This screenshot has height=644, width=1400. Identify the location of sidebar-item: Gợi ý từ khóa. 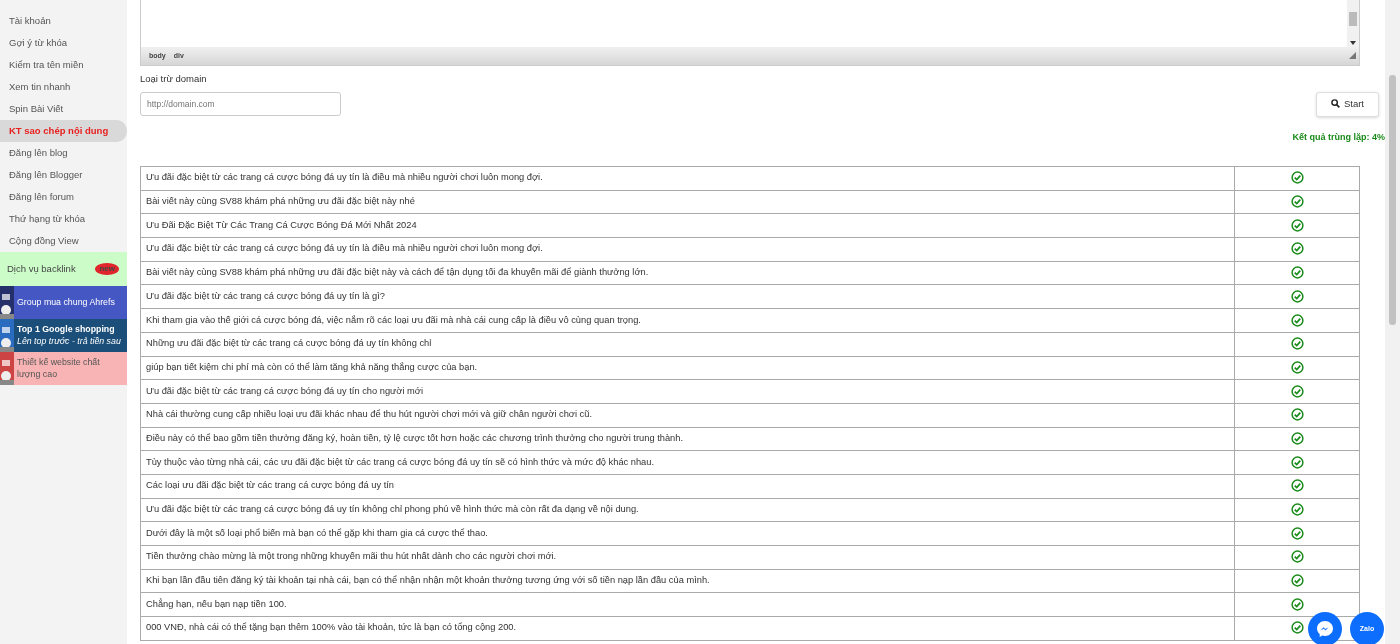
(63, 43).